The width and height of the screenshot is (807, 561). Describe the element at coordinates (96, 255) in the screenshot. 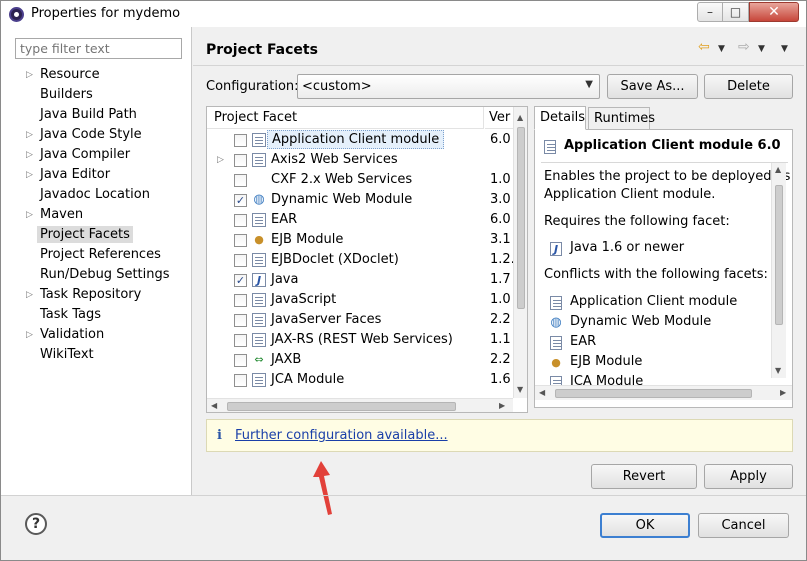

I see `tree-item: Project References` at that location.